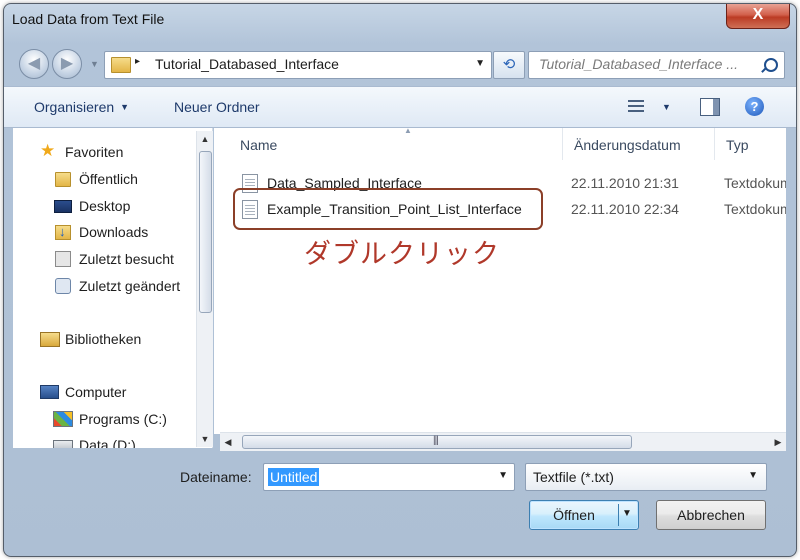 This screenshot has width=800, height=560. I want to click on nav-pane-scrollbar: ▲ ▼, so click(204, 289).